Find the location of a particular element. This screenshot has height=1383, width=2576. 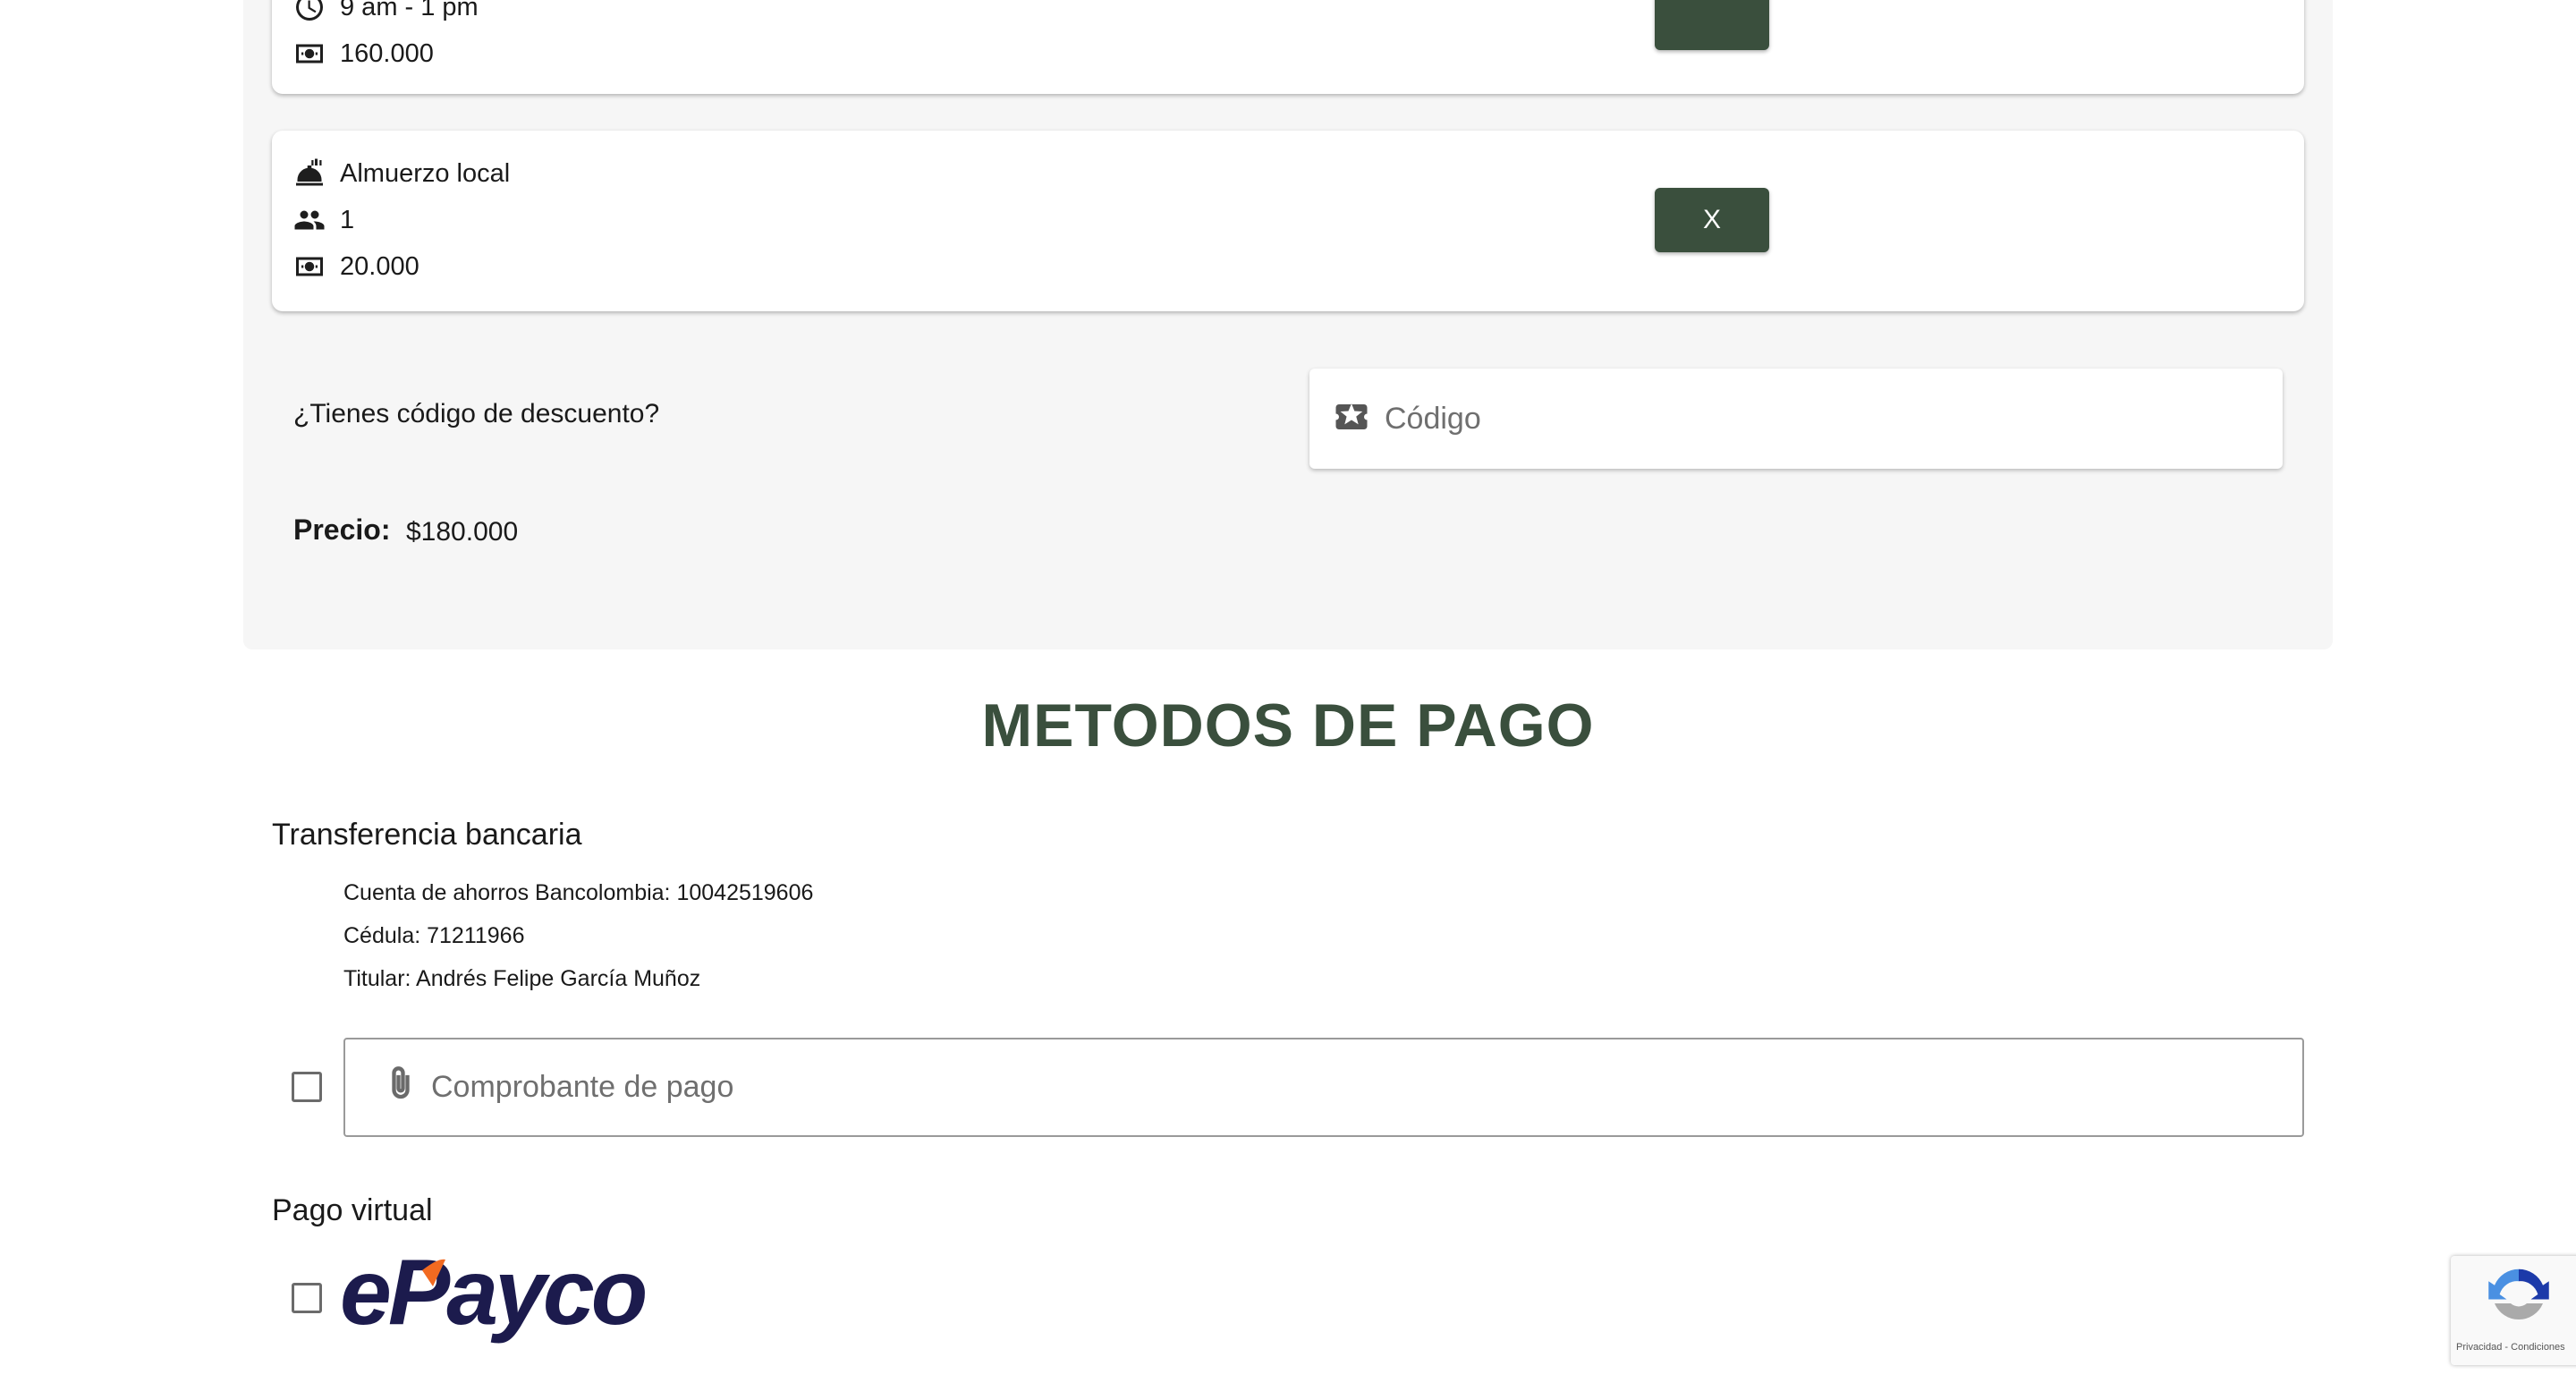

quantity-text: 1 is located at coordinates (347, 220).